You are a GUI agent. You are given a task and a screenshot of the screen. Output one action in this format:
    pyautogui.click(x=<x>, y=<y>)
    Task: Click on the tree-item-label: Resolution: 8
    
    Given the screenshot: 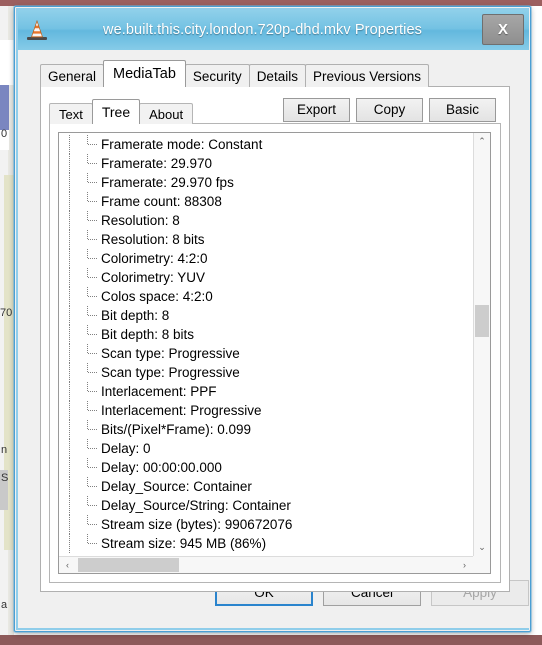 What is the action you would take?
    pyautogui.click(x=140, y=220)
    